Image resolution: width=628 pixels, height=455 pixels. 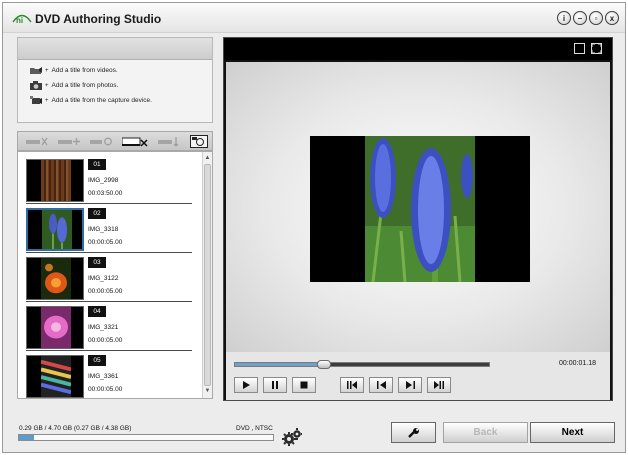 I want to click on next-button: Next, so click(x=572, y=432).